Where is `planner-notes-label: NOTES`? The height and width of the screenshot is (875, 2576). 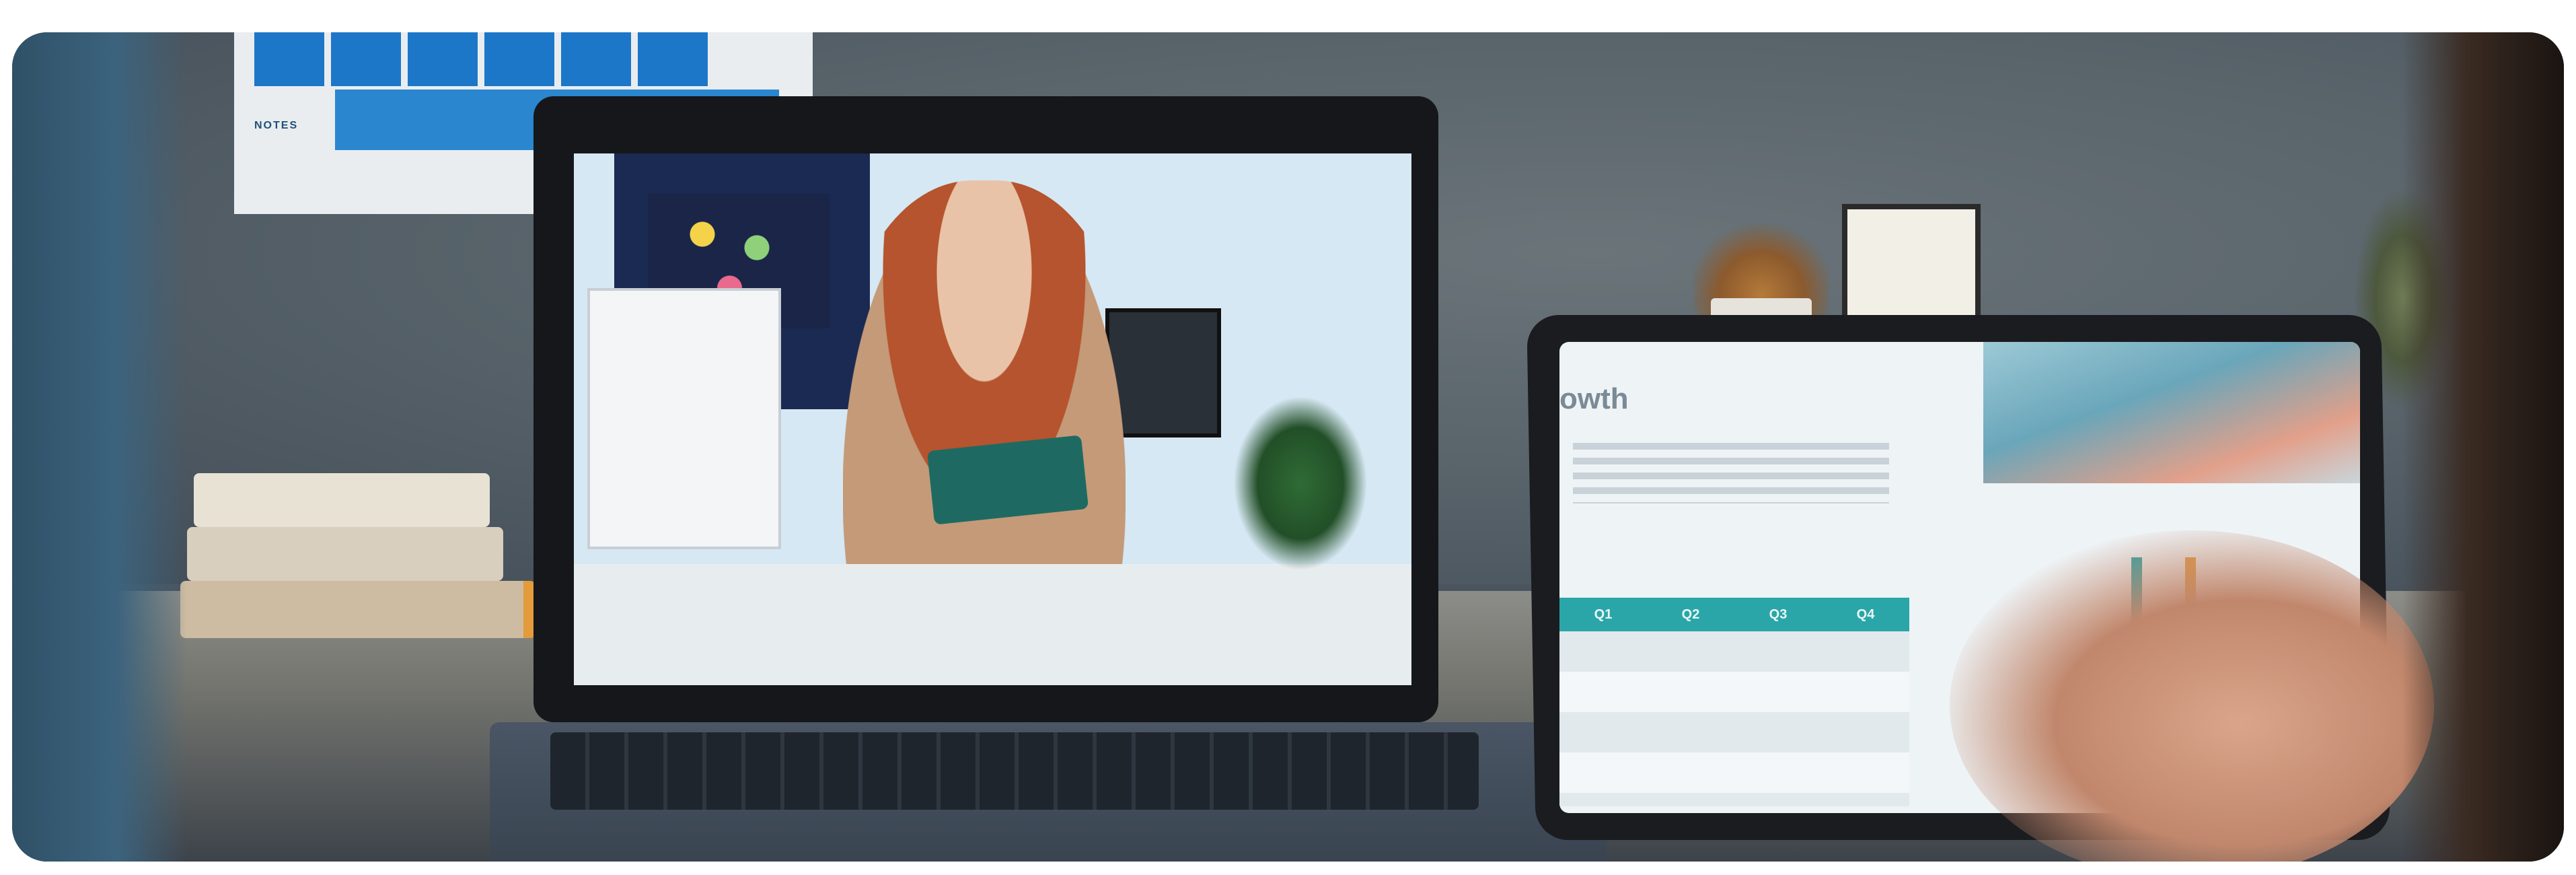 planner-notes-label: NOTES is located at coordinates (276, 126).